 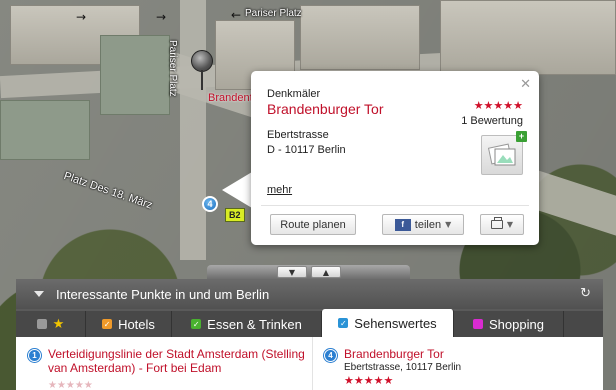 I want to click on print-button: ▼, so click(x=502, y=224).